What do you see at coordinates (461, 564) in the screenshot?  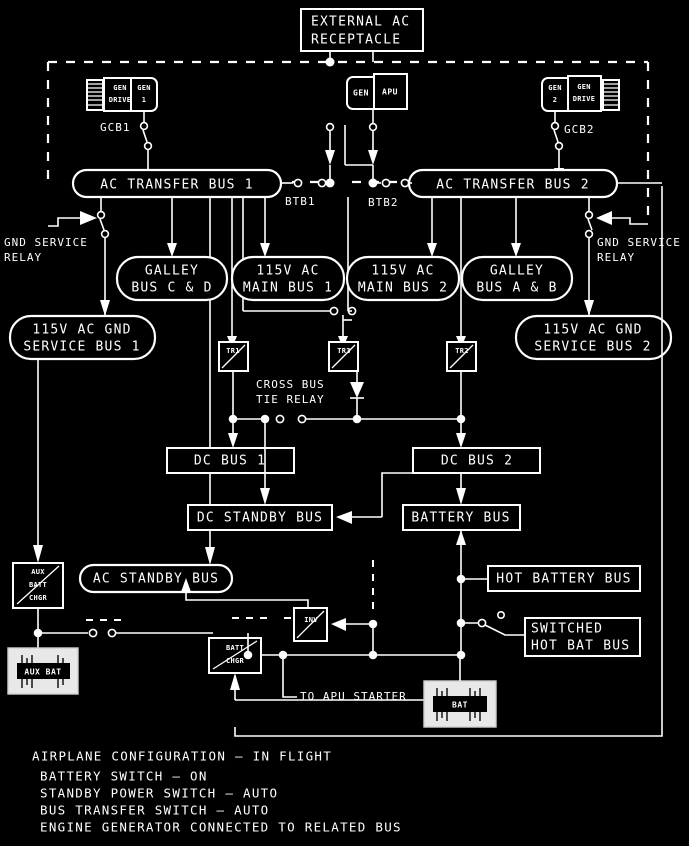 I see `battery-bus: BATTERY BUS` at bounding box center [461, 564].